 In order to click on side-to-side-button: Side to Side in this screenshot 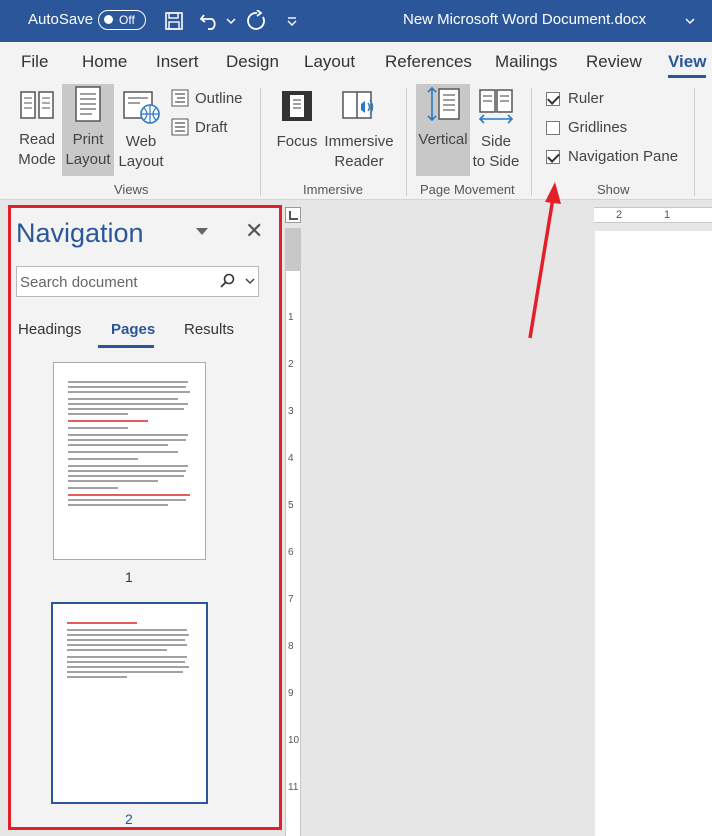, I will do `click(496, 130)`.